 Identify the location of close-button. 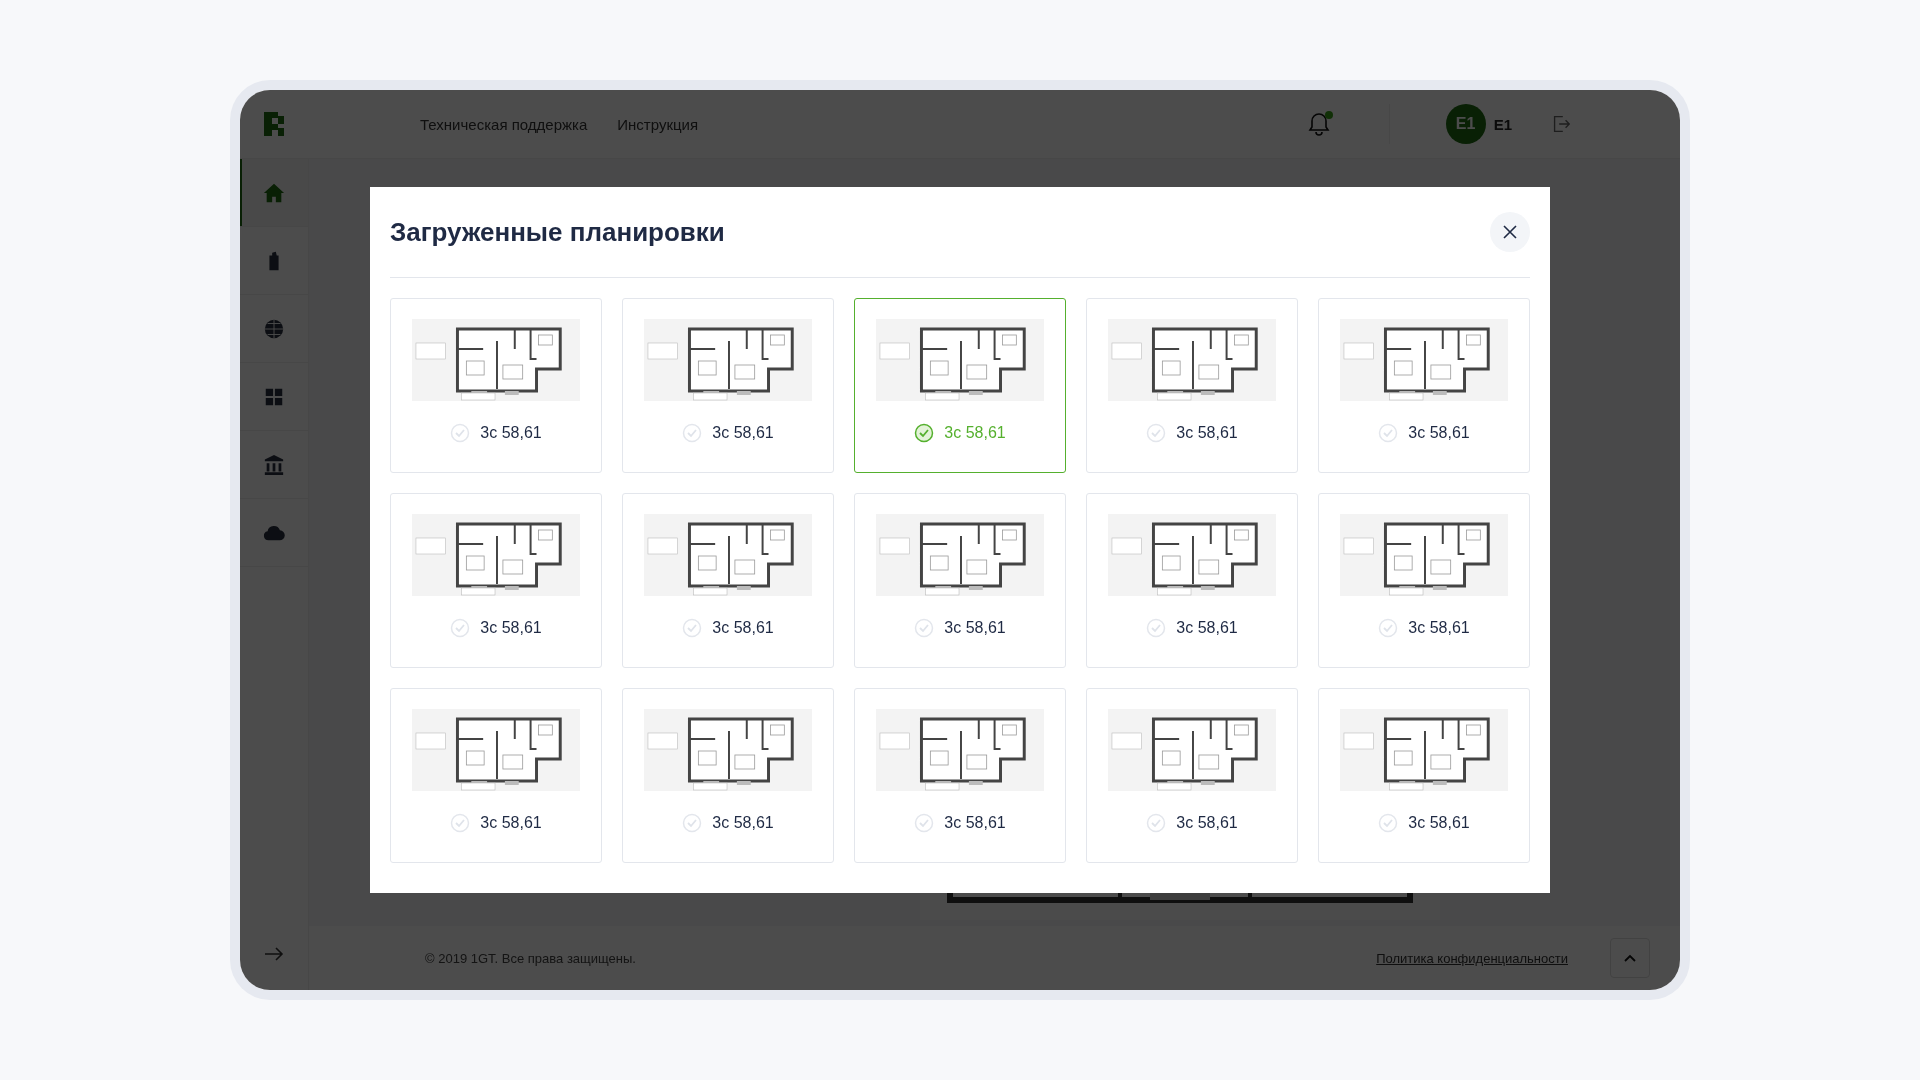
(1510, 232).